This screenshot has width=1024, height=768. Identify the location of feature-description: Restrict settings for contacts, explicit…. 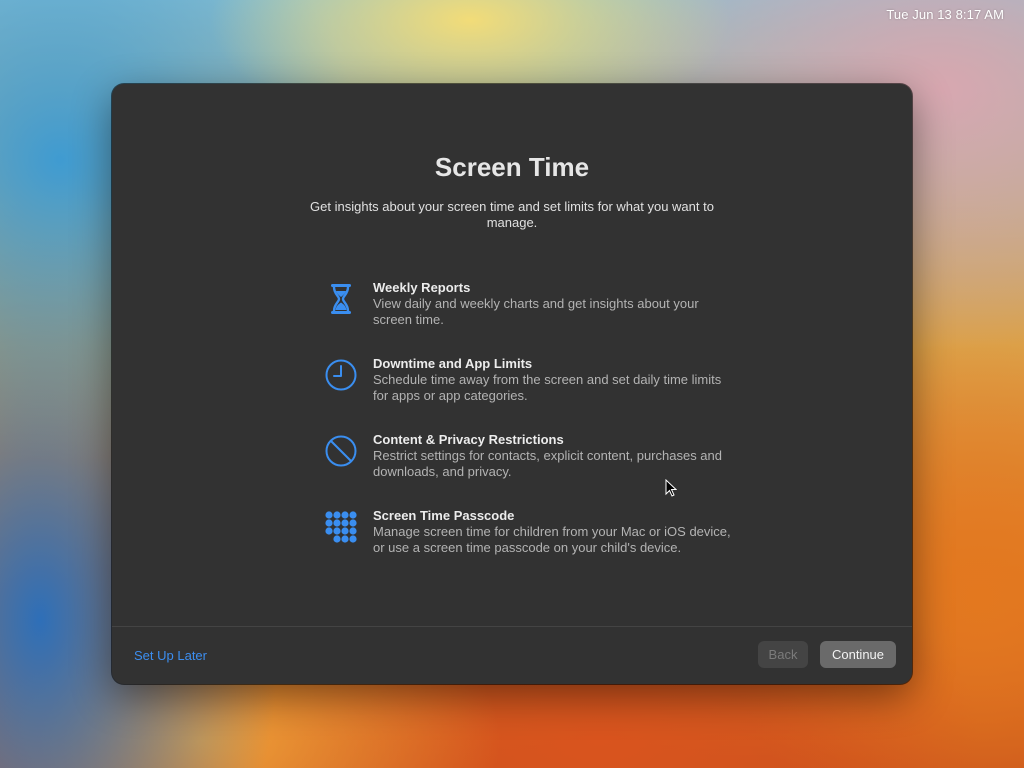
(548, 463).